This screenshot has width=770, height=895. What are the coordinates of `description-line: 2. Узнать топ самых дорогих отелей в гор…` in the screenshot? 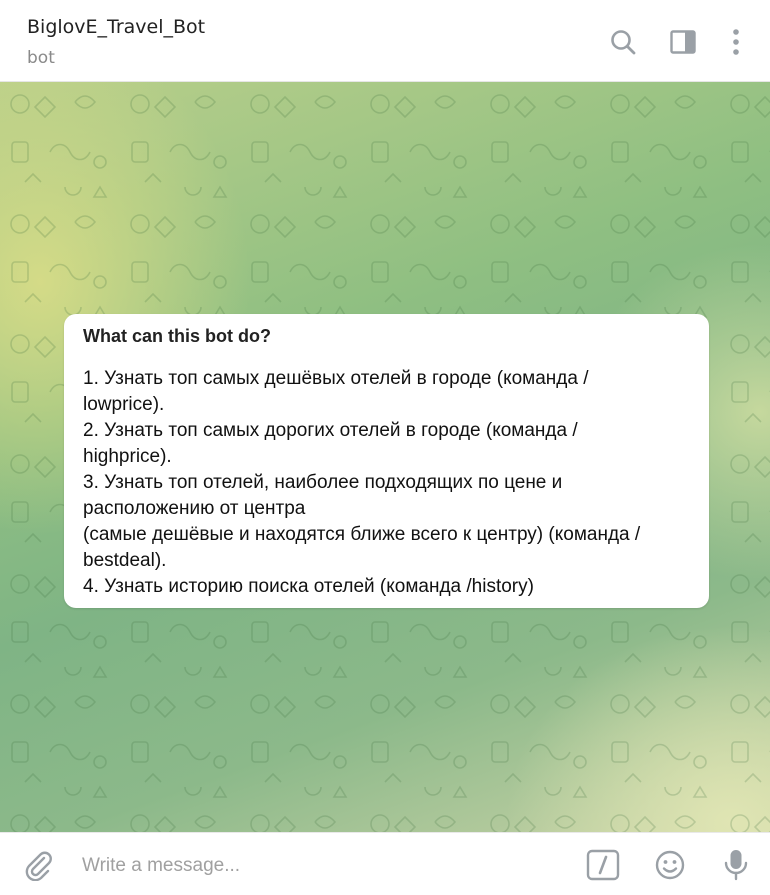 It's located at (330, 430).